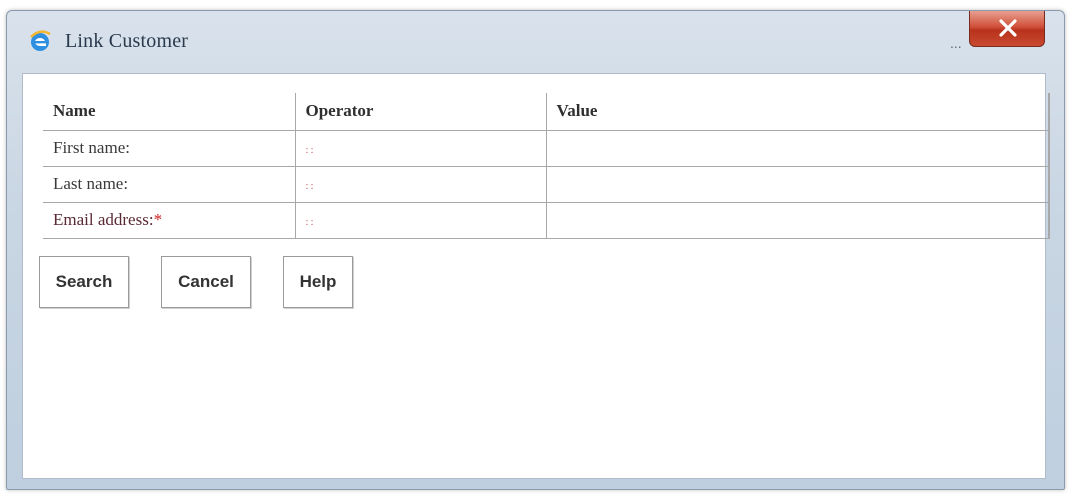  What do you see at coordinates (797, 220) in the screenshot?
I see `value-cell-email-address` at bounding box center [797, 220].